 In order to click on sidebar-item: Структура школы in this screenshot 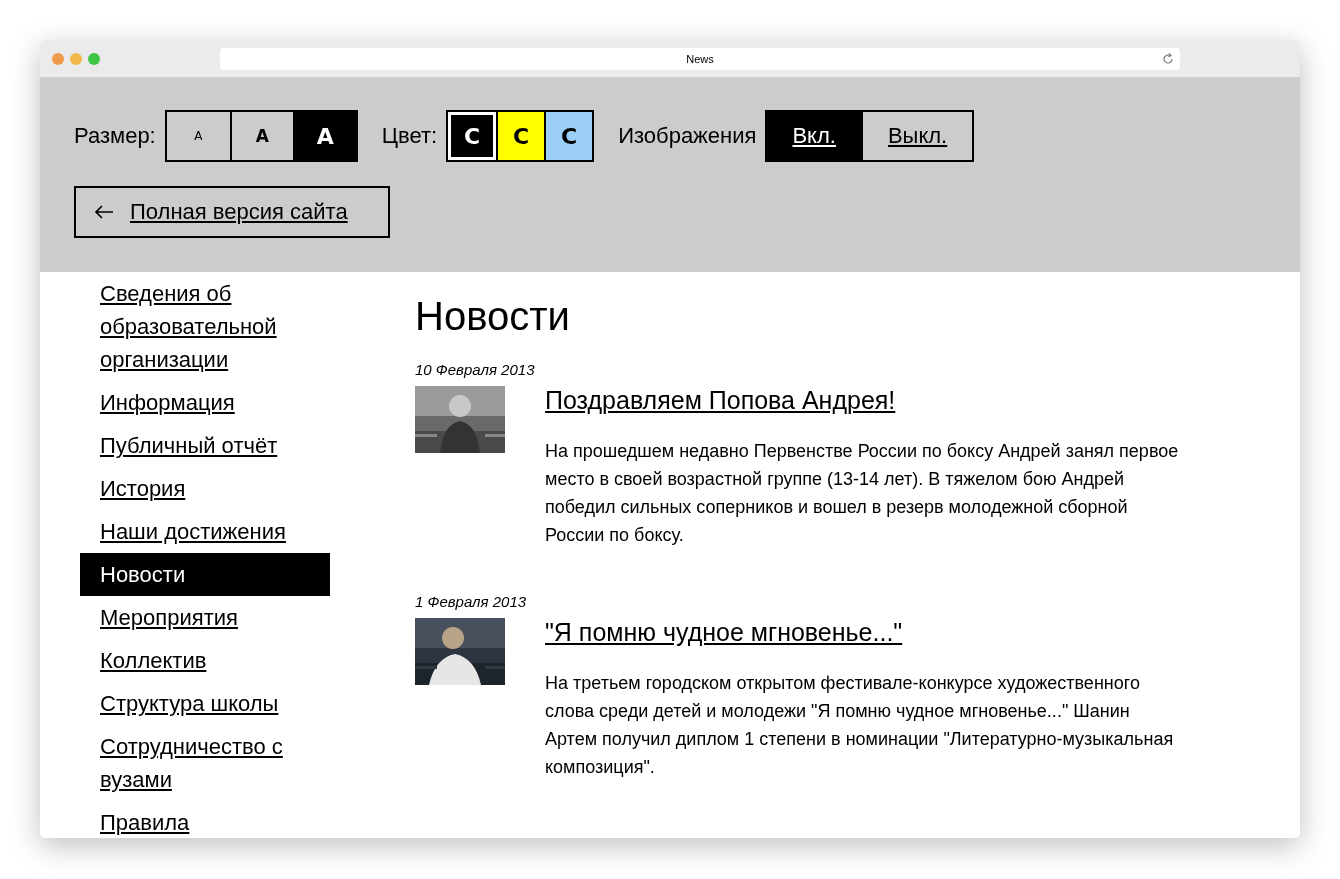, I will do `click(205, 703)`.